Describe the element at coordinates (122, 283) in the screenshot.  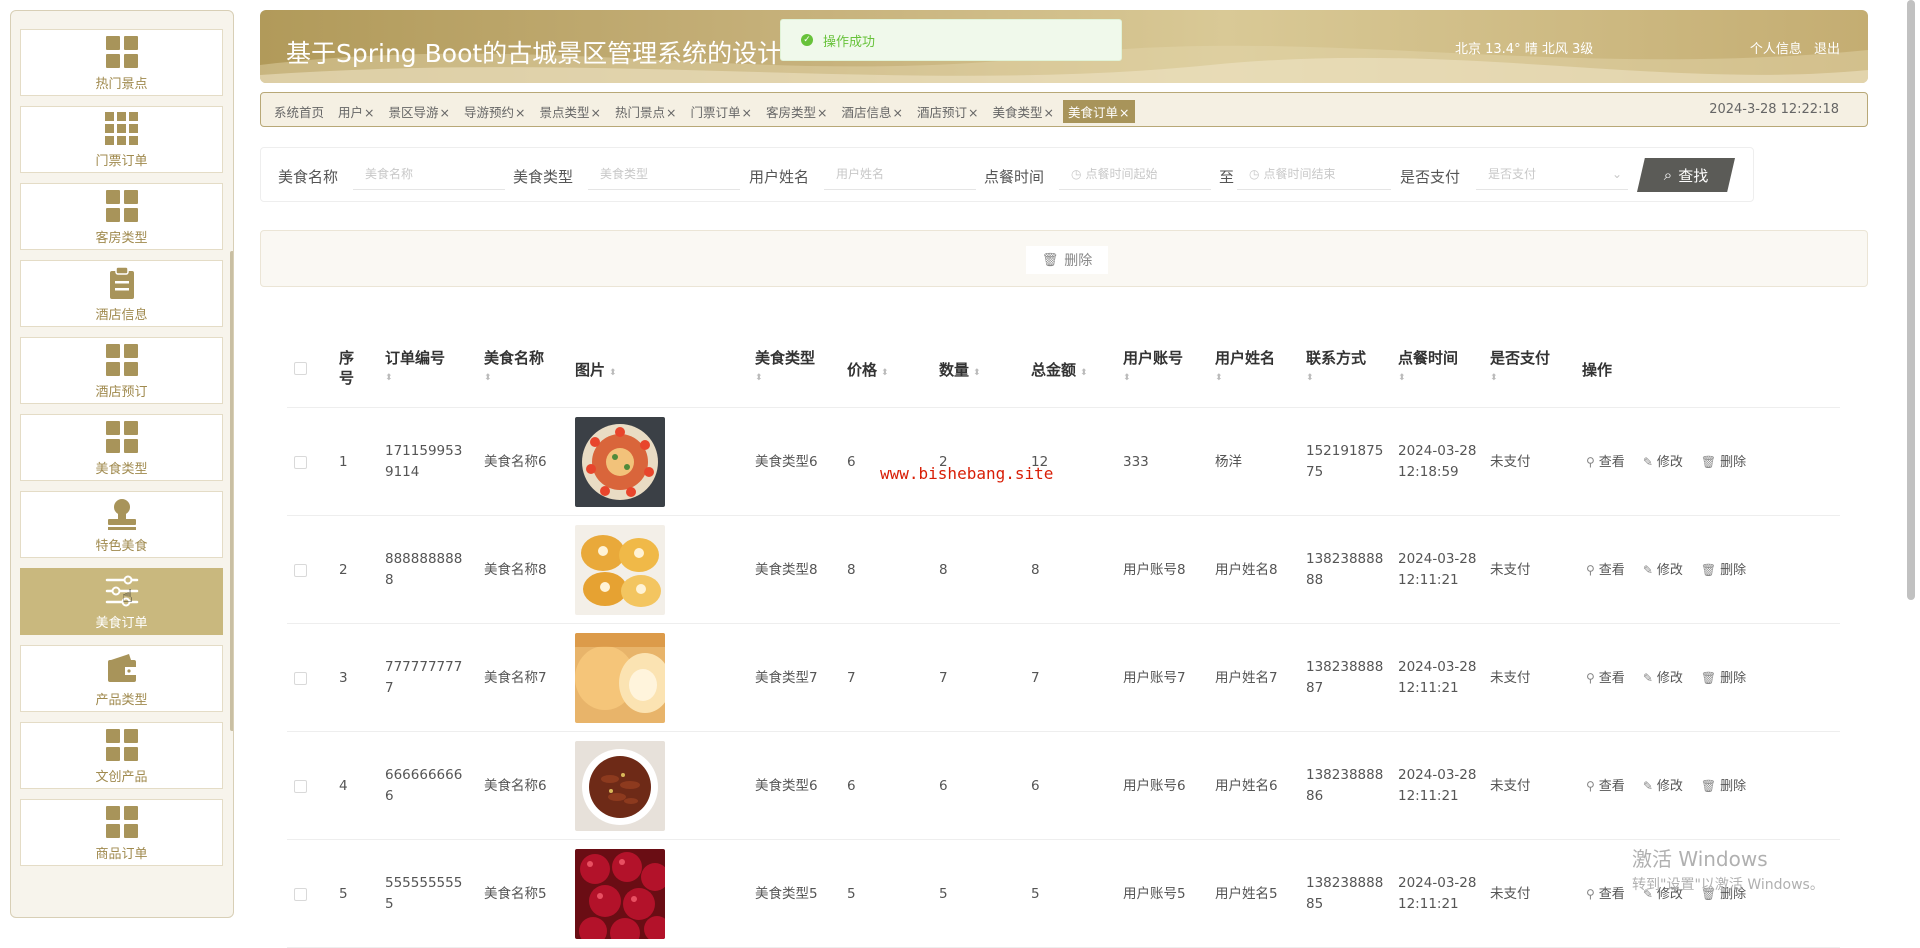
I see `clipboard-icon` at that location.